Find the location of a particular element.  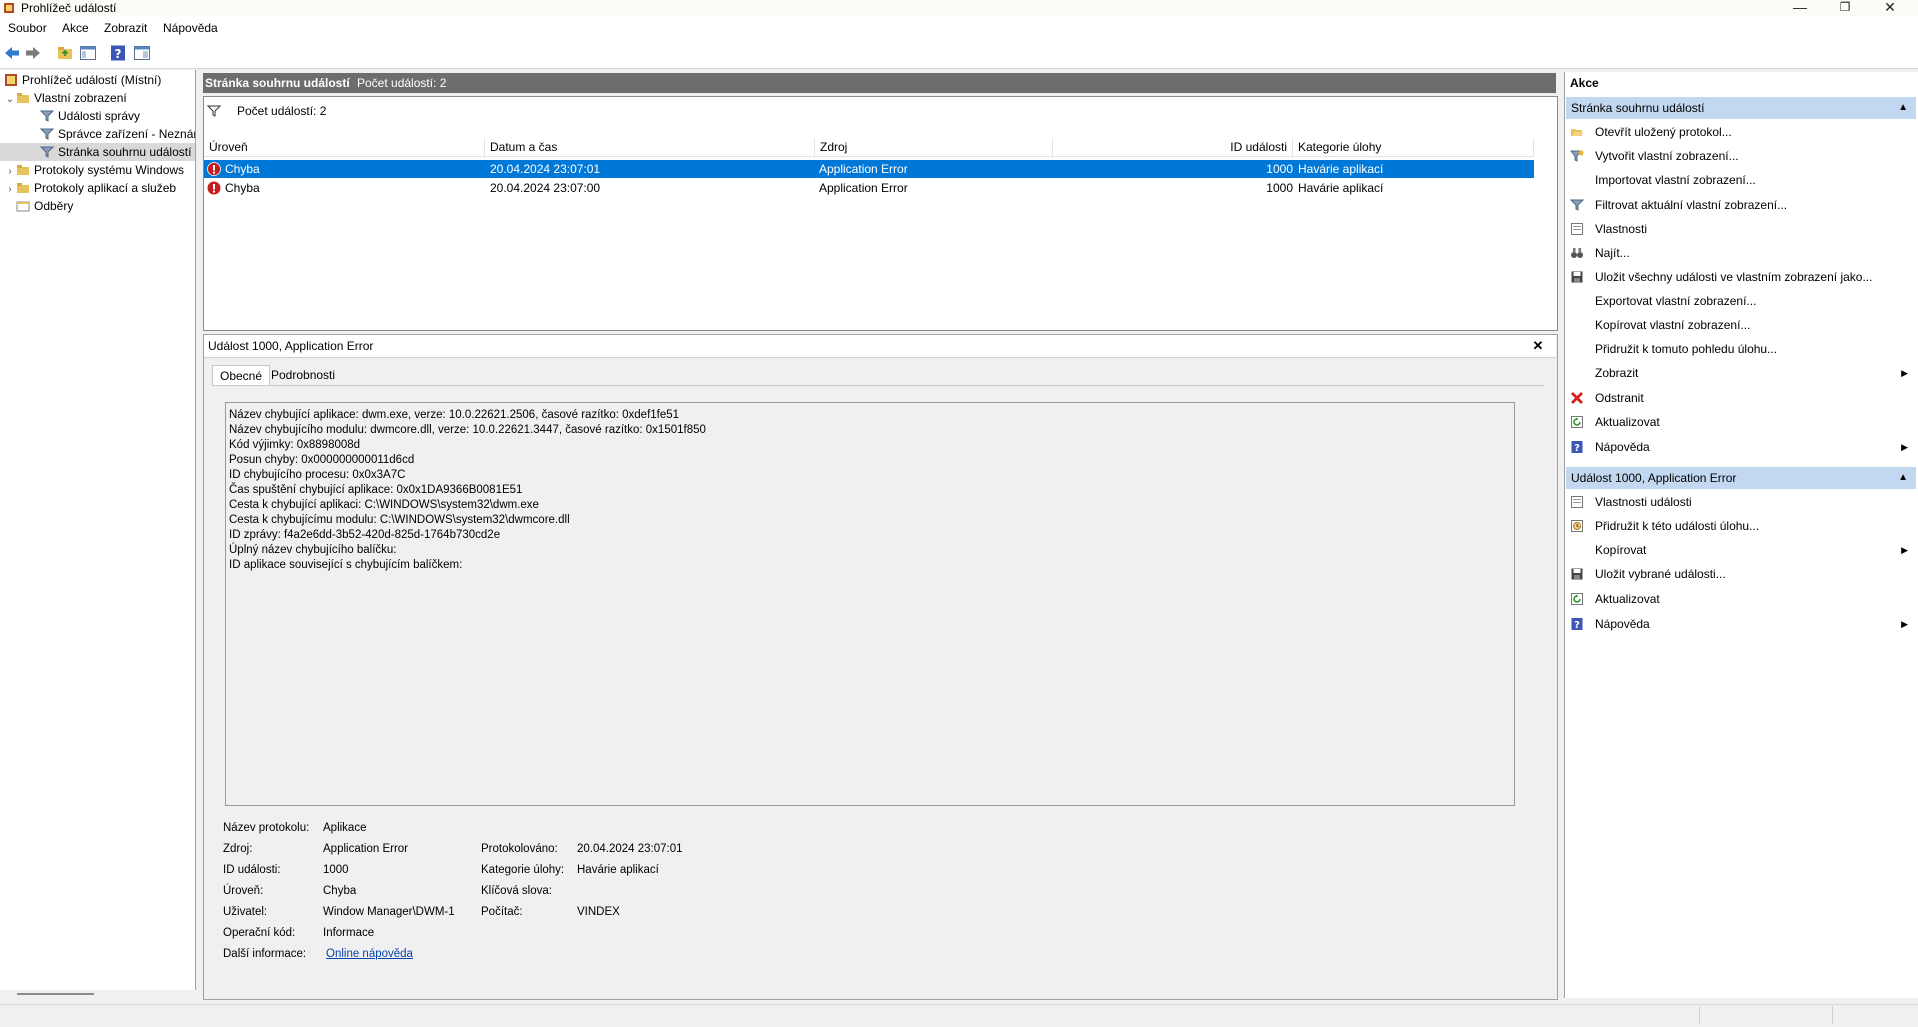

center-header-count: Počet událostí: 2 is located at coordinates (402, 83).